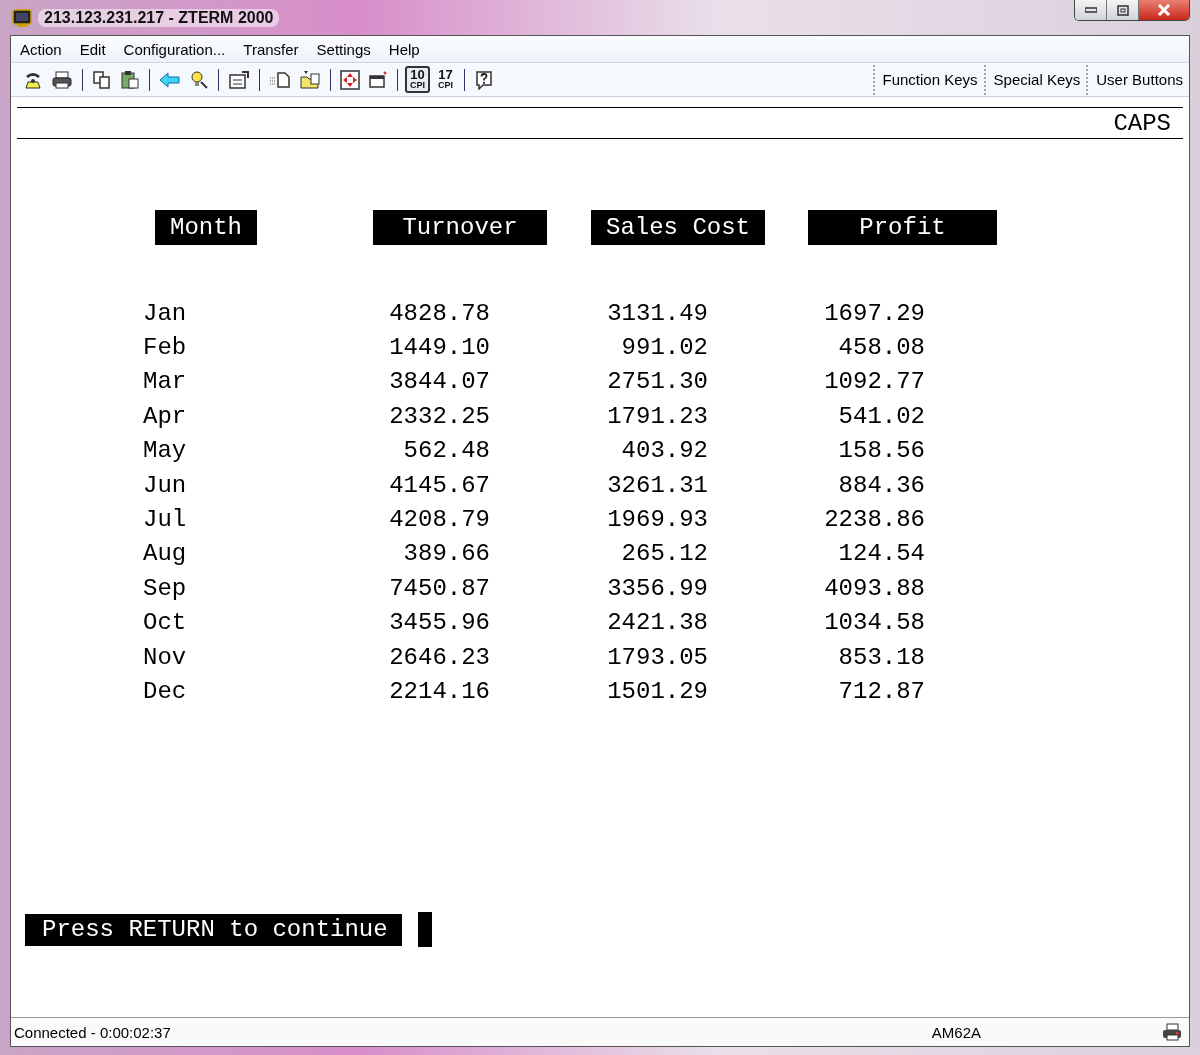 The width and height of the screenshot is (1200, 1055). I want to click on table-cell: Jun, so click(165, 485).